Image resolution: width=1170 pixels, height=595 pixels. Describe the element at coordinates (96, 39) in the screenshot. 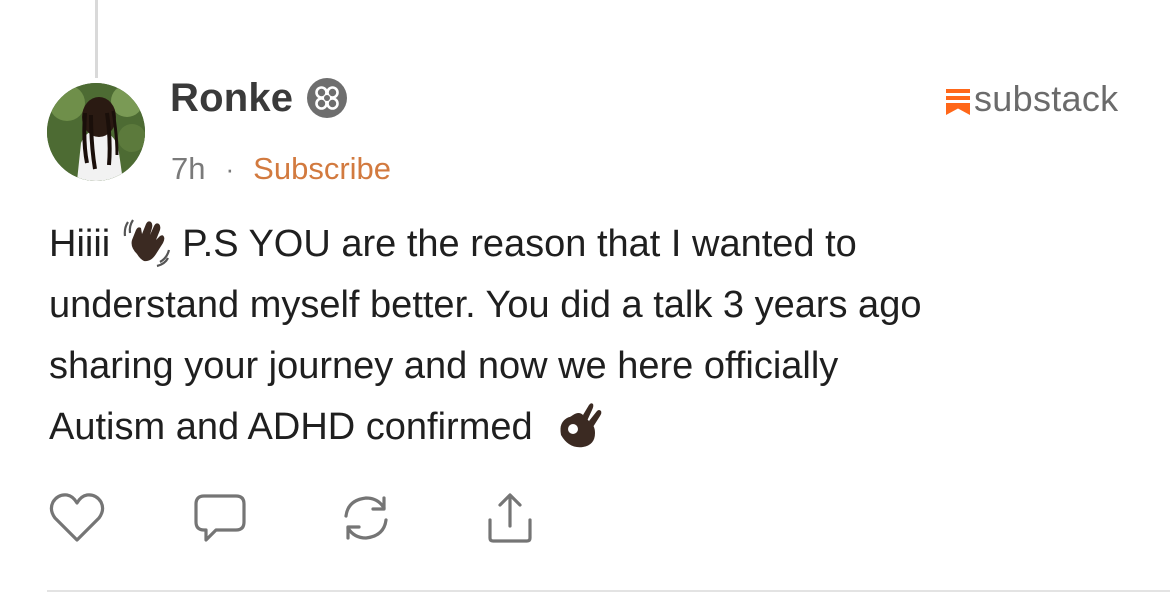

I see `thread-connector-line` at that location.